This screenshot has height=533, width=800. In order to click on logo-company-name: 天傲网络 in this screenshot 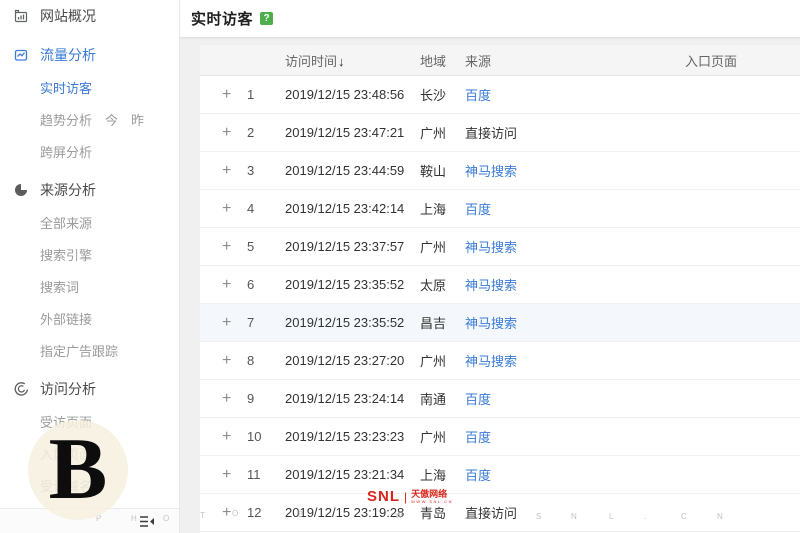, I will do `click(429, 493)`.